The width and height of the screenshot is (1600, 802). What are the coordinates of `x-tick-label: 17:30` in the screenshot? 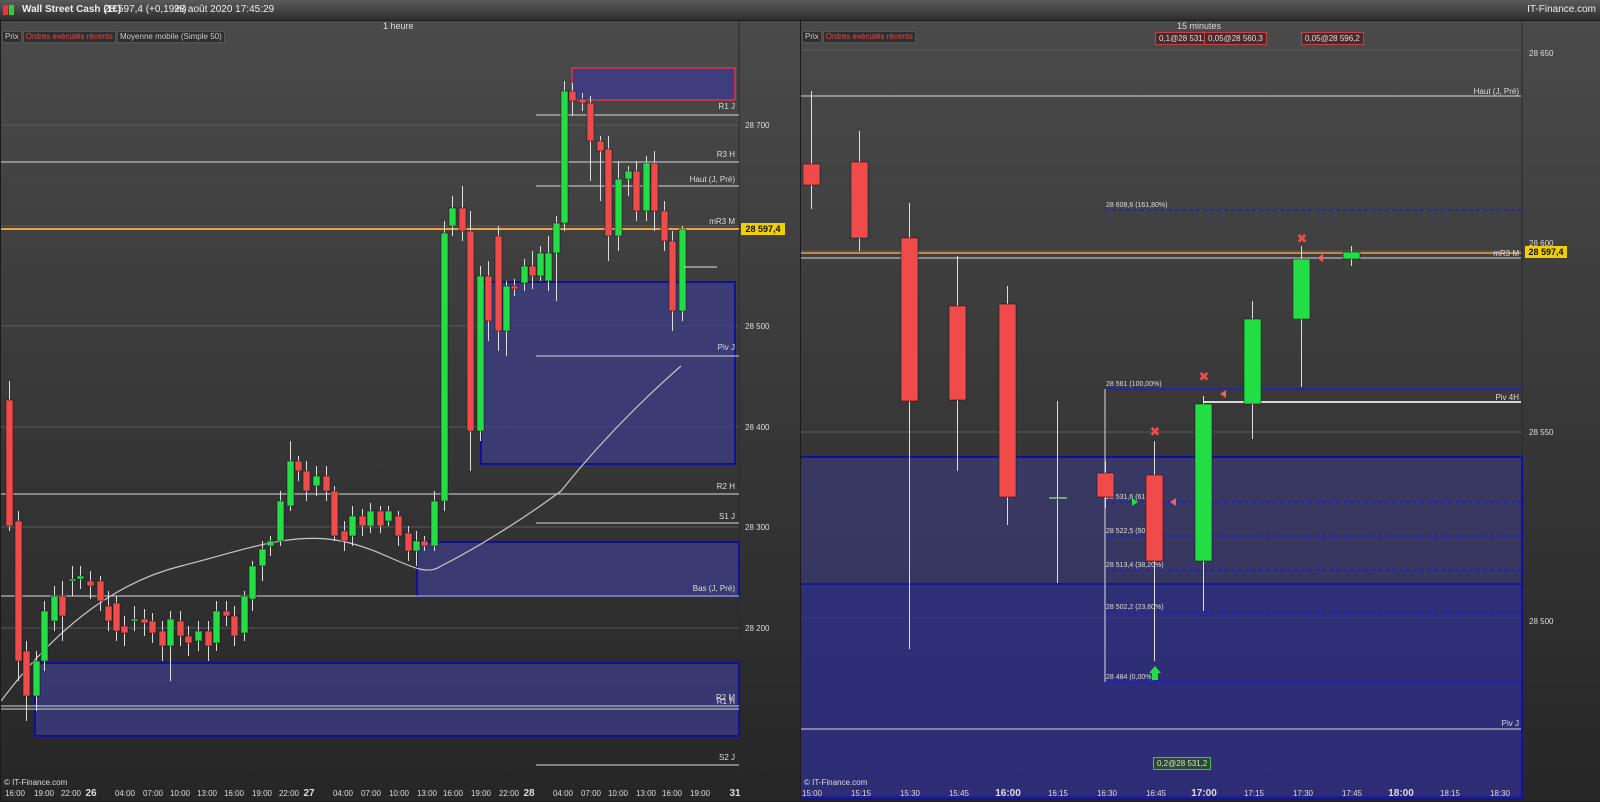 It's located at (1303, 793).